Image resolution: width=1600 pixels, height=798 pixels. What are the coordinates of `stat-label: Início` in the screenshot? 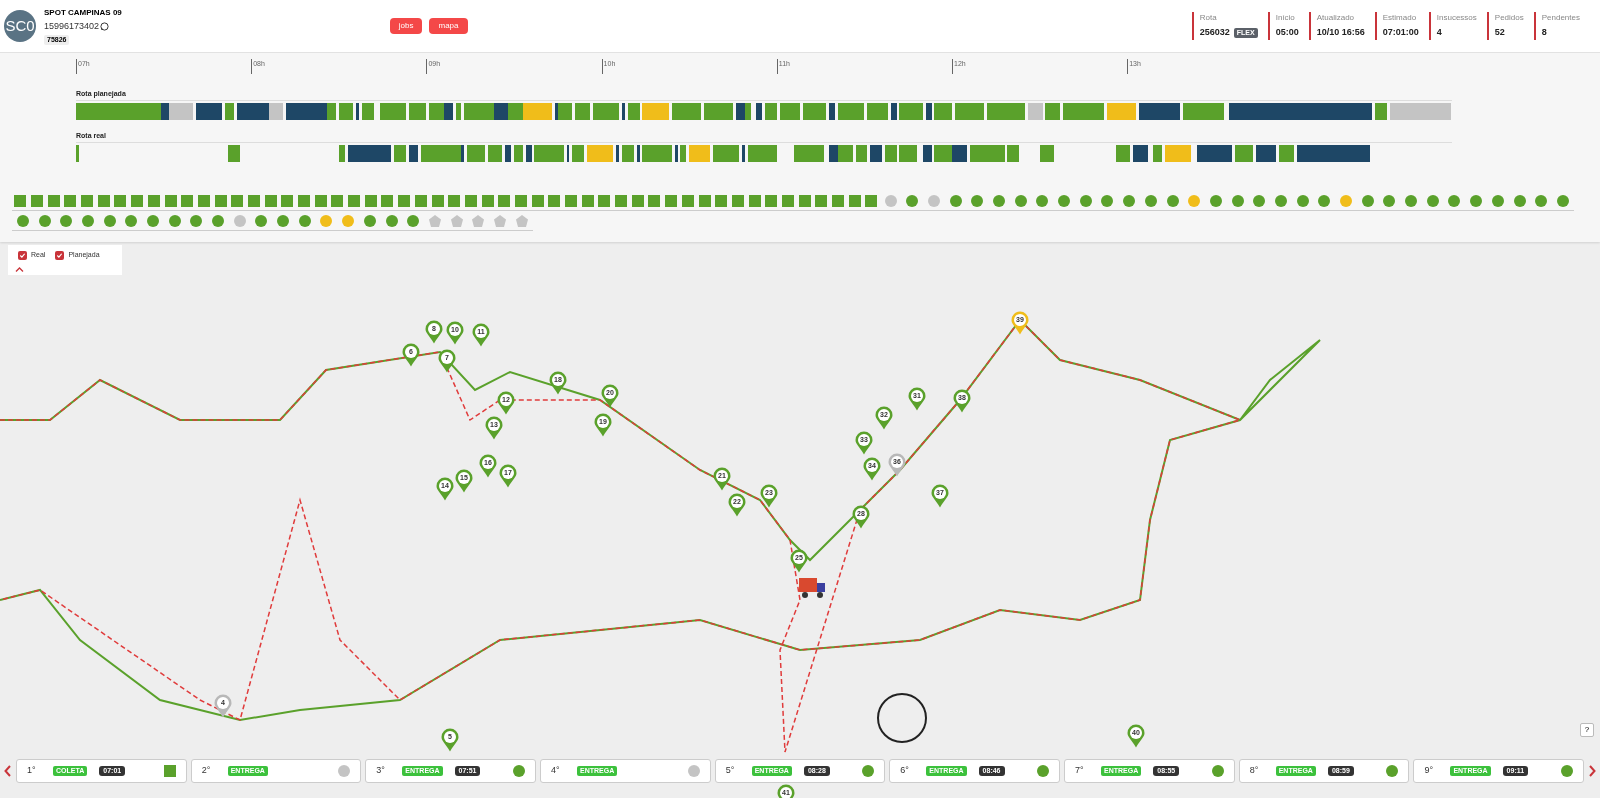 It's located at (1285, 18).